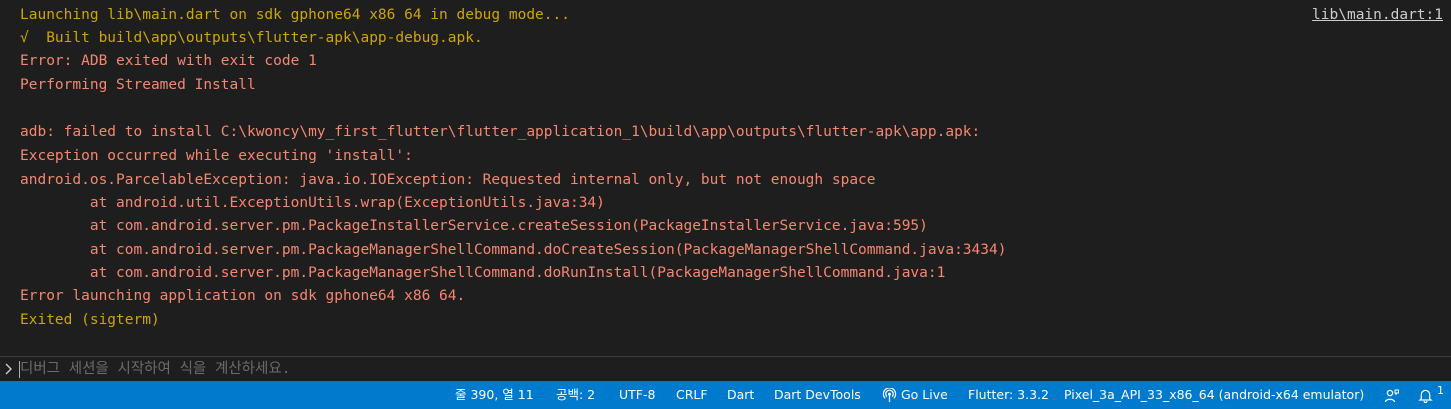 Image resolution: width=1451 pixels, height=409 pixels. I want to click on chevron-right-icon, so click(9, 368).